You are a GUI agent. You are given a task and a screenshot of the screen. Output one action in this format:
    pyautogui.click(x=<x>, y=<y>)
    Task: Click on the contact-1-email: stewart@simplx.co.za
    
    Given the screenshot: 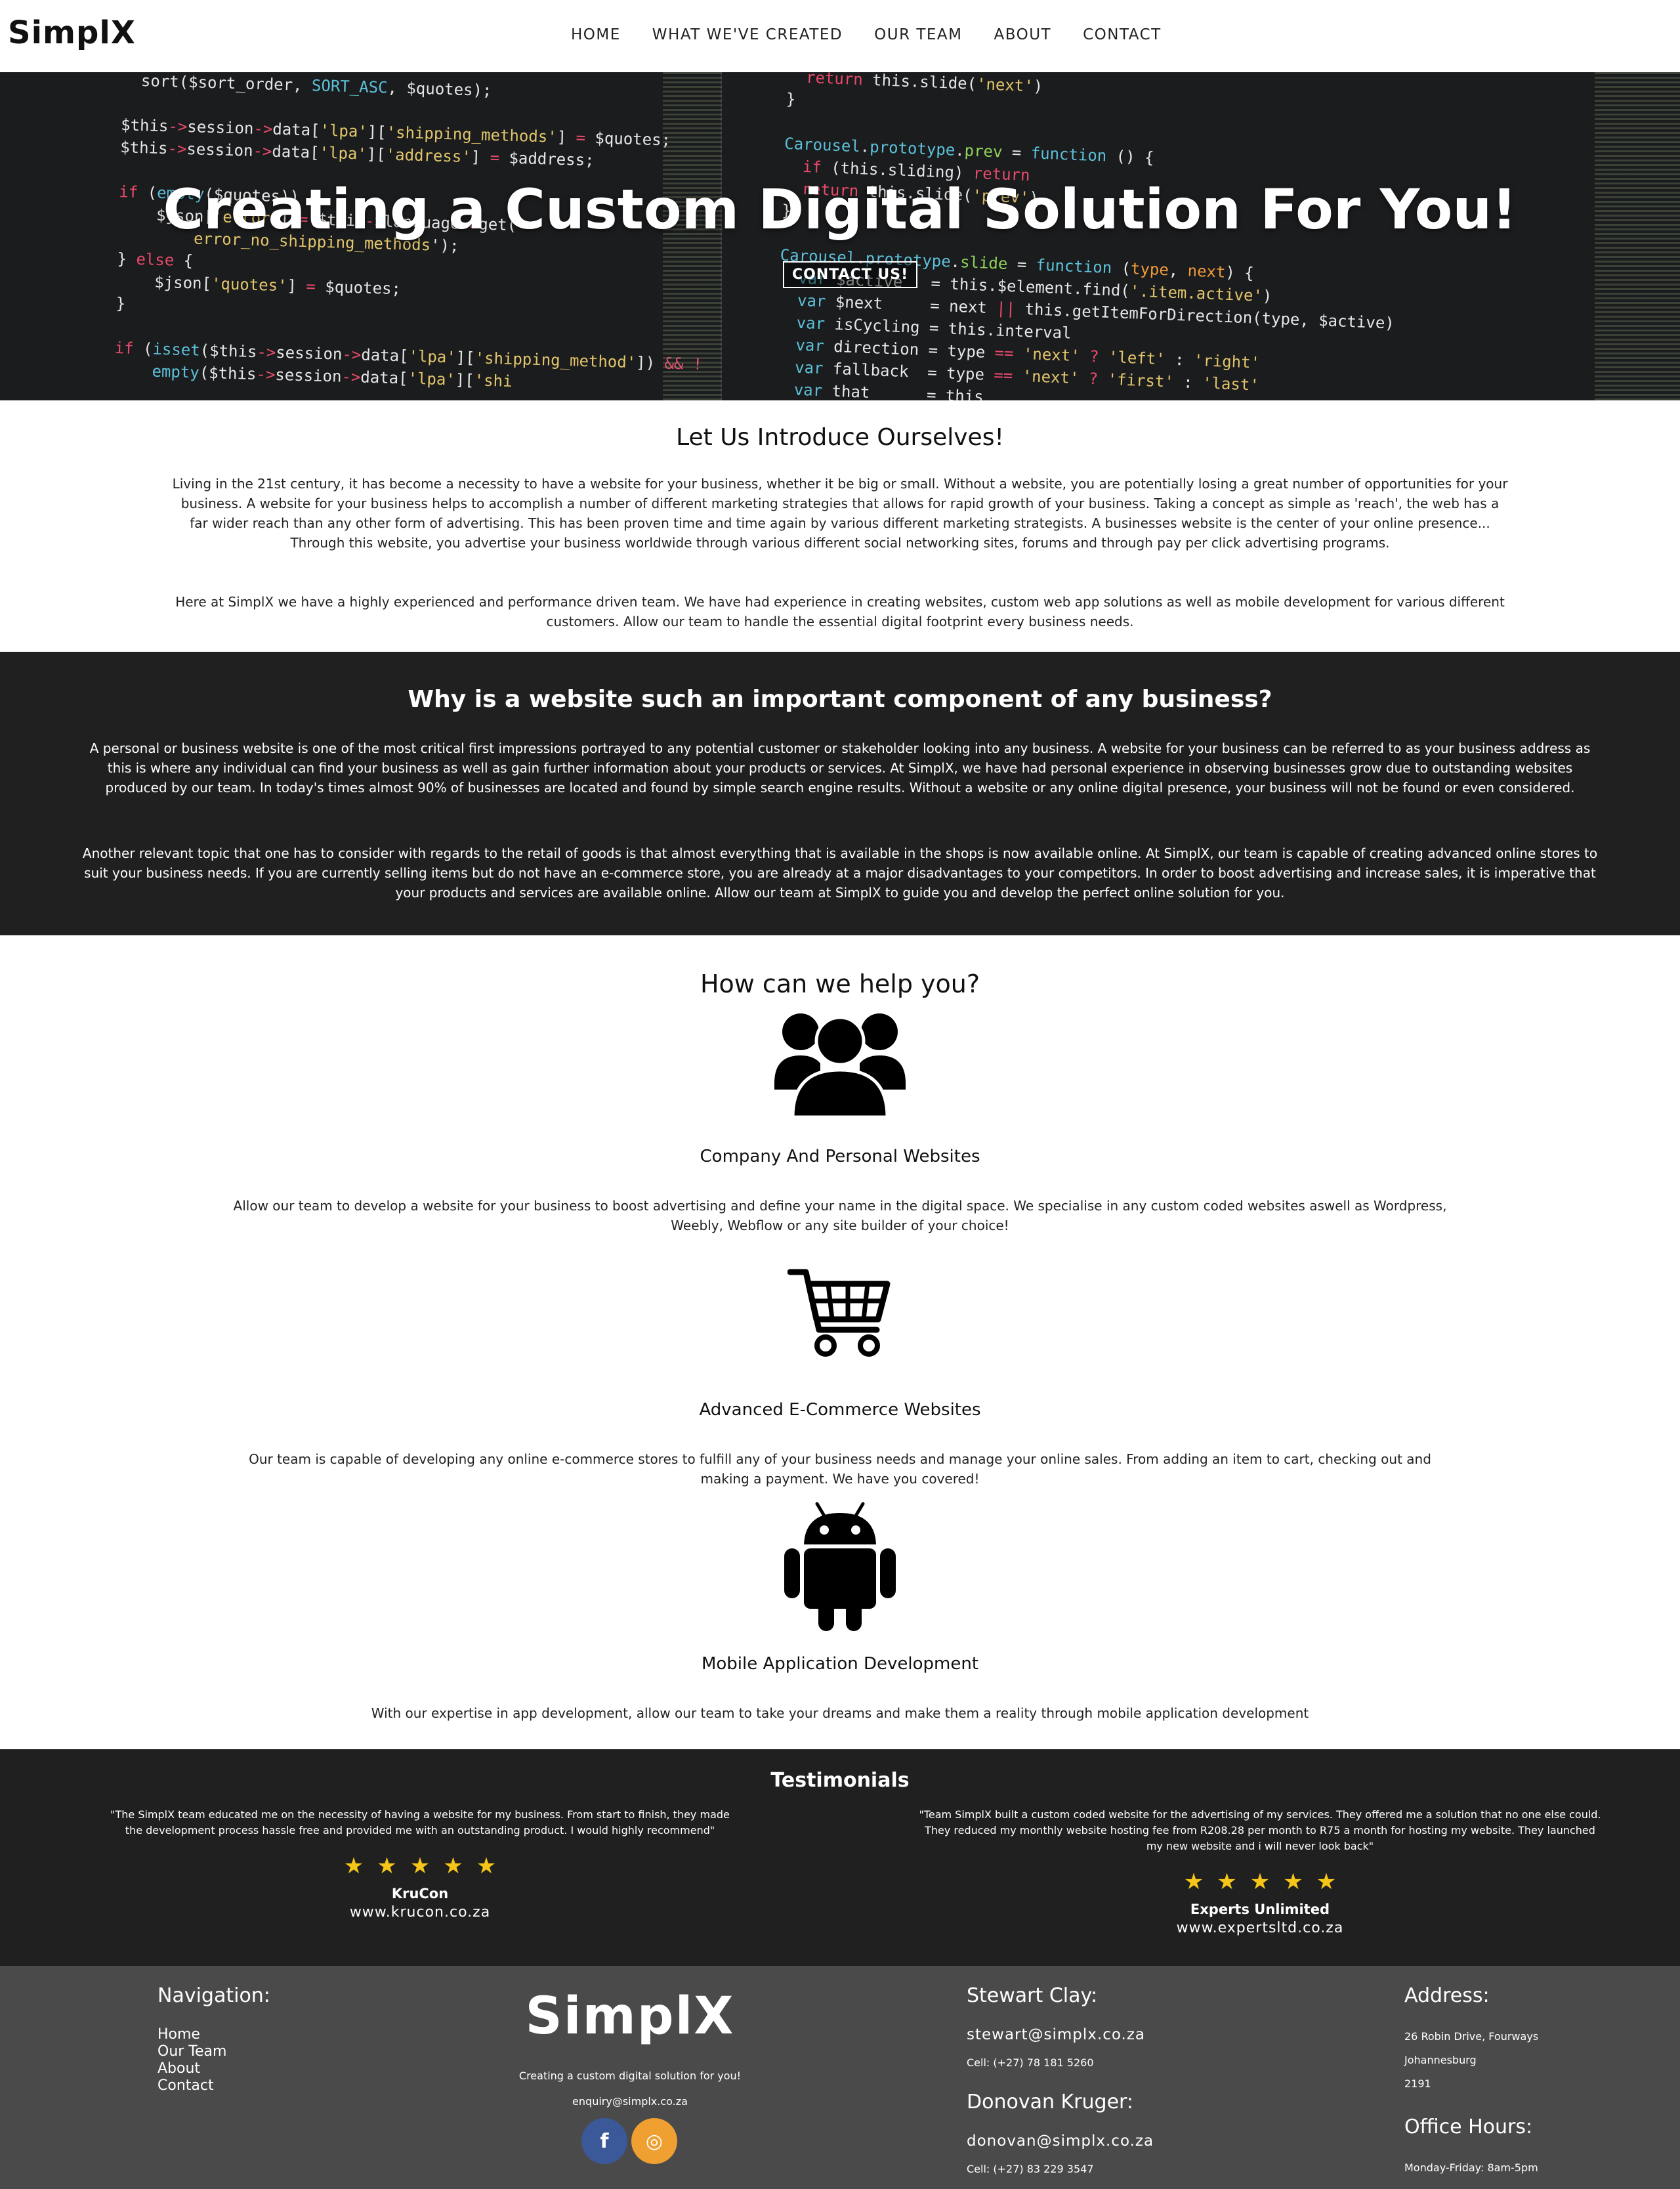 What is the action you would take?
    pyautogui.click(x=1056, y=2034)
    